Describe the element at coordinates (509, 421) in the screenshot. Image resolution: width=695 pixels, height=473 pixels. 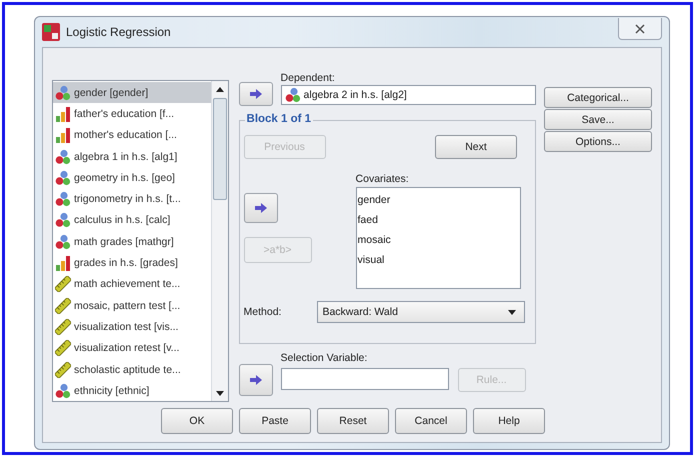
I see `dialog-button: Help` at that location.